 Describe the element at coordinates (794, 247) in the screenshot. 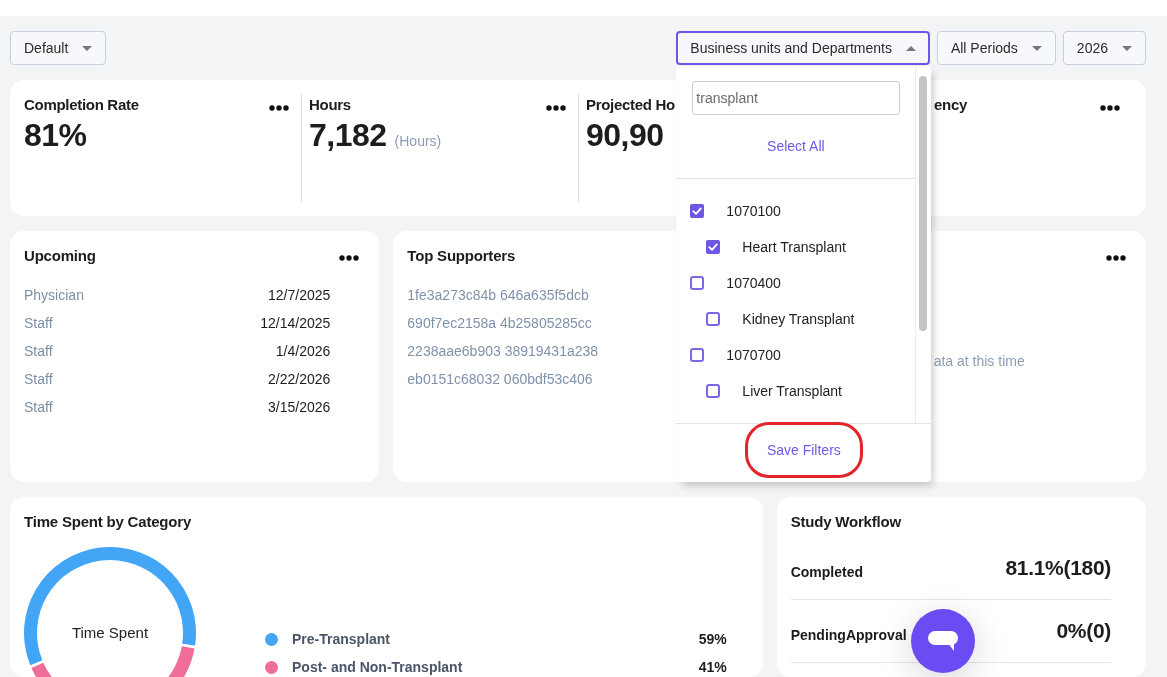

I see `tree-item-label: Heart Transplant` at that location.